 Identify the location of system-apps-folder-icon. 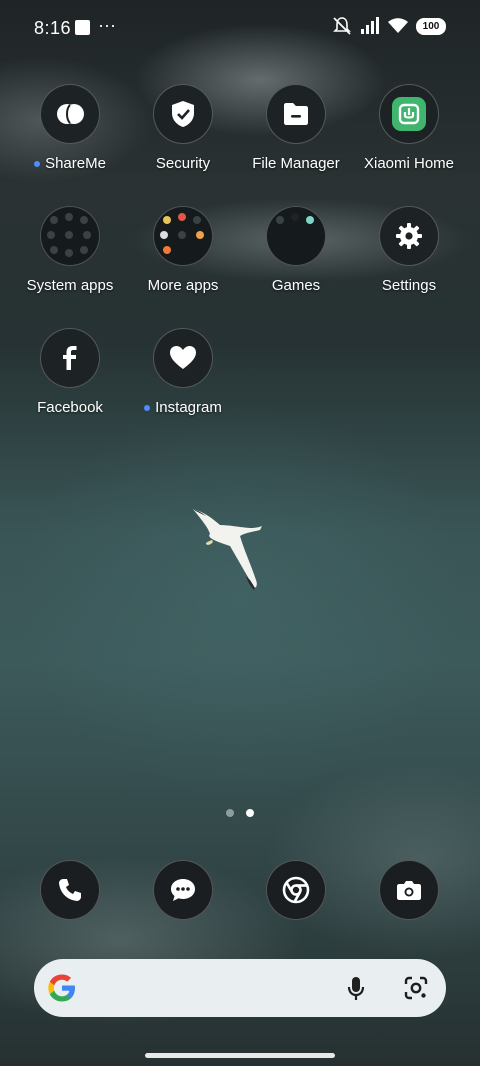
(70, 236).